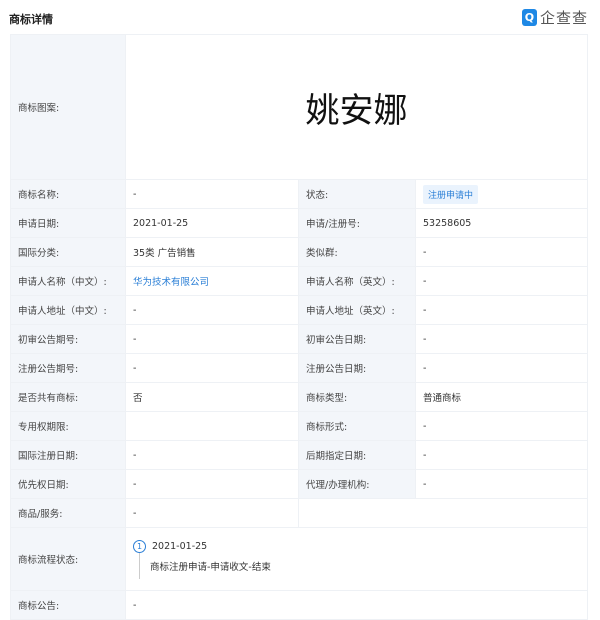 Image resolution: width=600 pixels, height=620 pixels. What do you see at coordinates (68, 397) in the screenshot?
I see `field-label: 是否共有商标:` at bounding box center [68, 397].